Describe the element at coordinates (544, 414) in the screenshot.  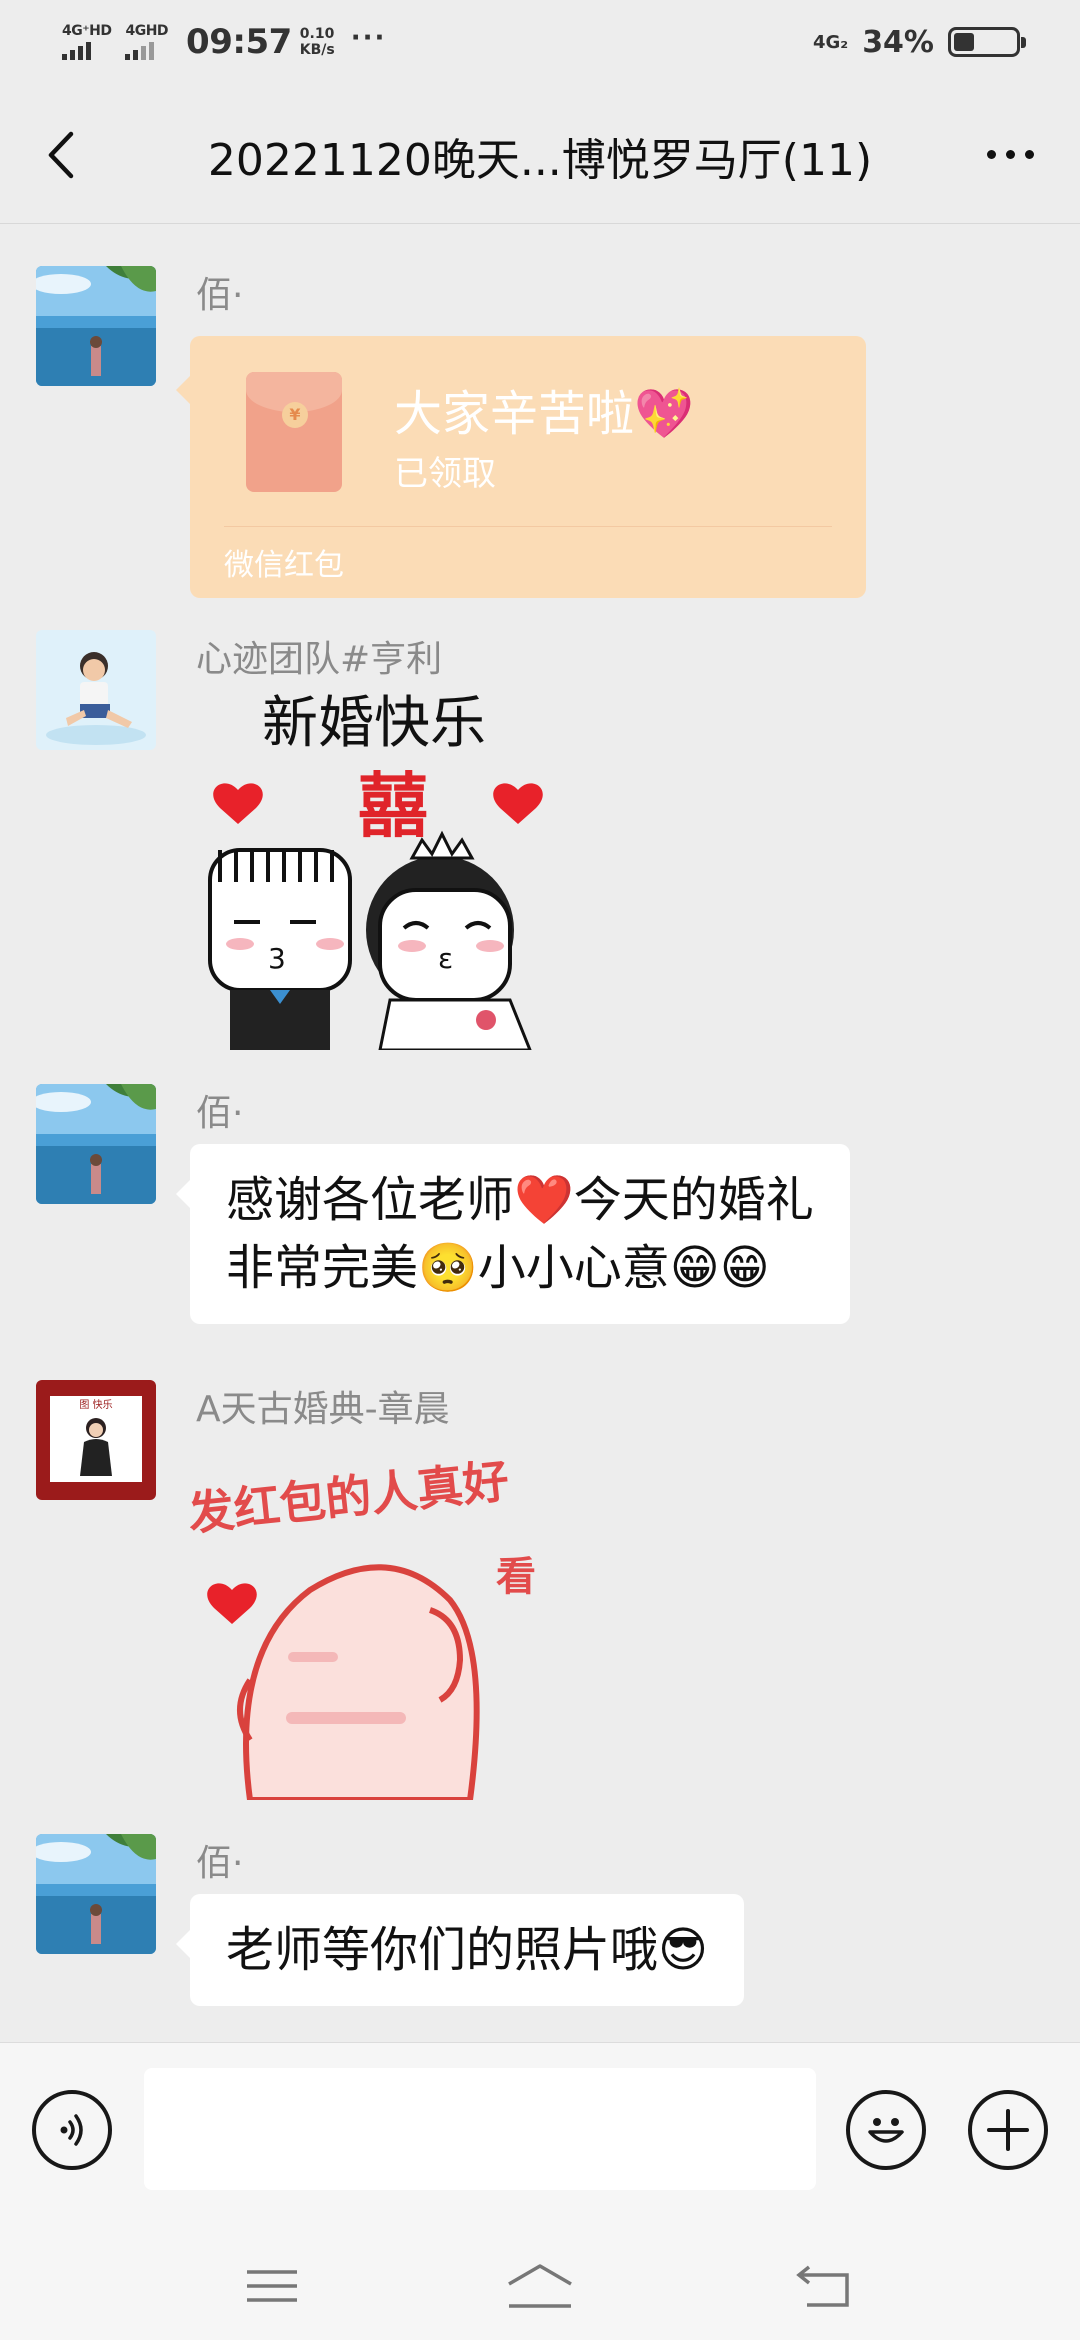
I see `red-packet-title: 大家辛苦啦💖` at that location.